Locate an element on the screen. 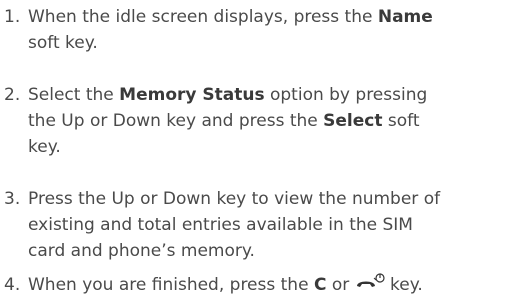 The height and width of the screenshot is (303, 530). text-run: Select the is located at coordinates (74, 95).